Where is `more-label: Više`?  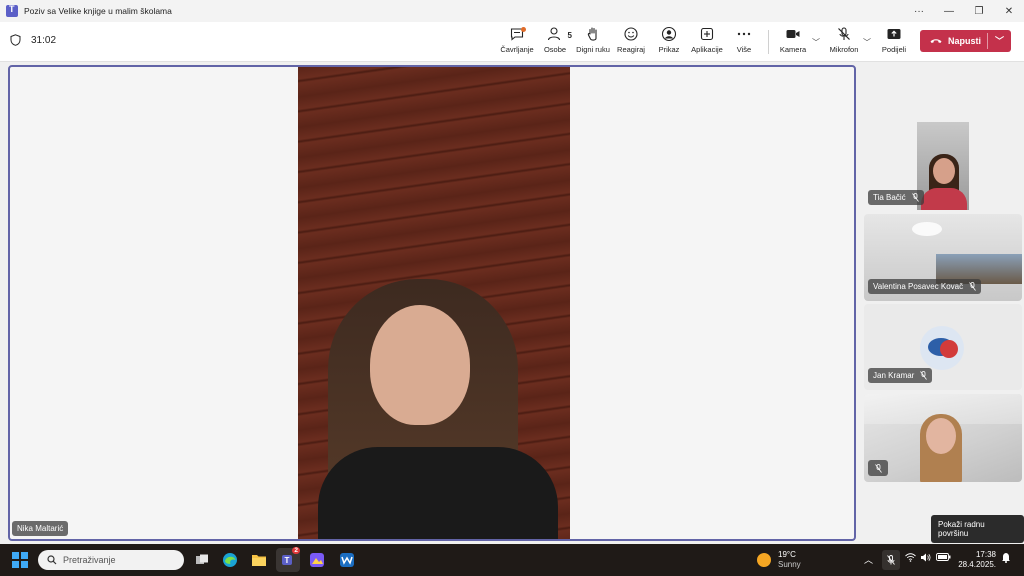 more-label: Više is located at coordinates (744, 49).